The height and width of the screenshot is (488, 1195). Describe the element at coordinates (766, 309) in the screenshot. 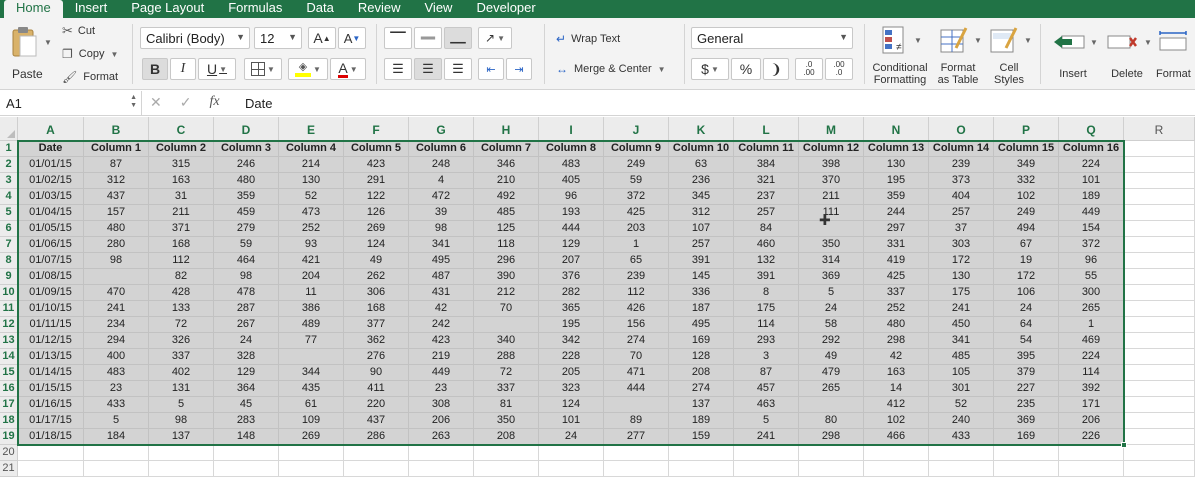

I see `table-cell: 175` at that location.